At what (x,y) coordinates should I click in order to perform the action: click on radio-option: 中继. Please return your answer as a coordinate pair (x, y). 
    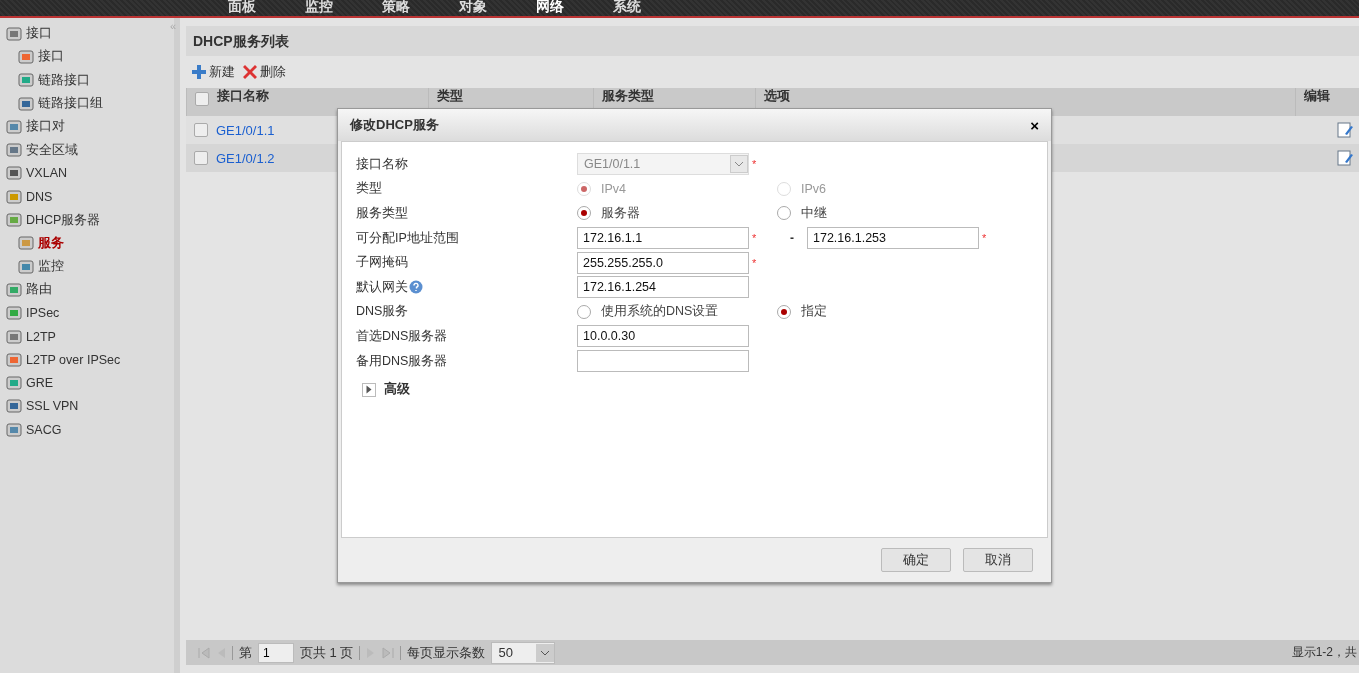
    Looking at the image, I should click on (887, 213).